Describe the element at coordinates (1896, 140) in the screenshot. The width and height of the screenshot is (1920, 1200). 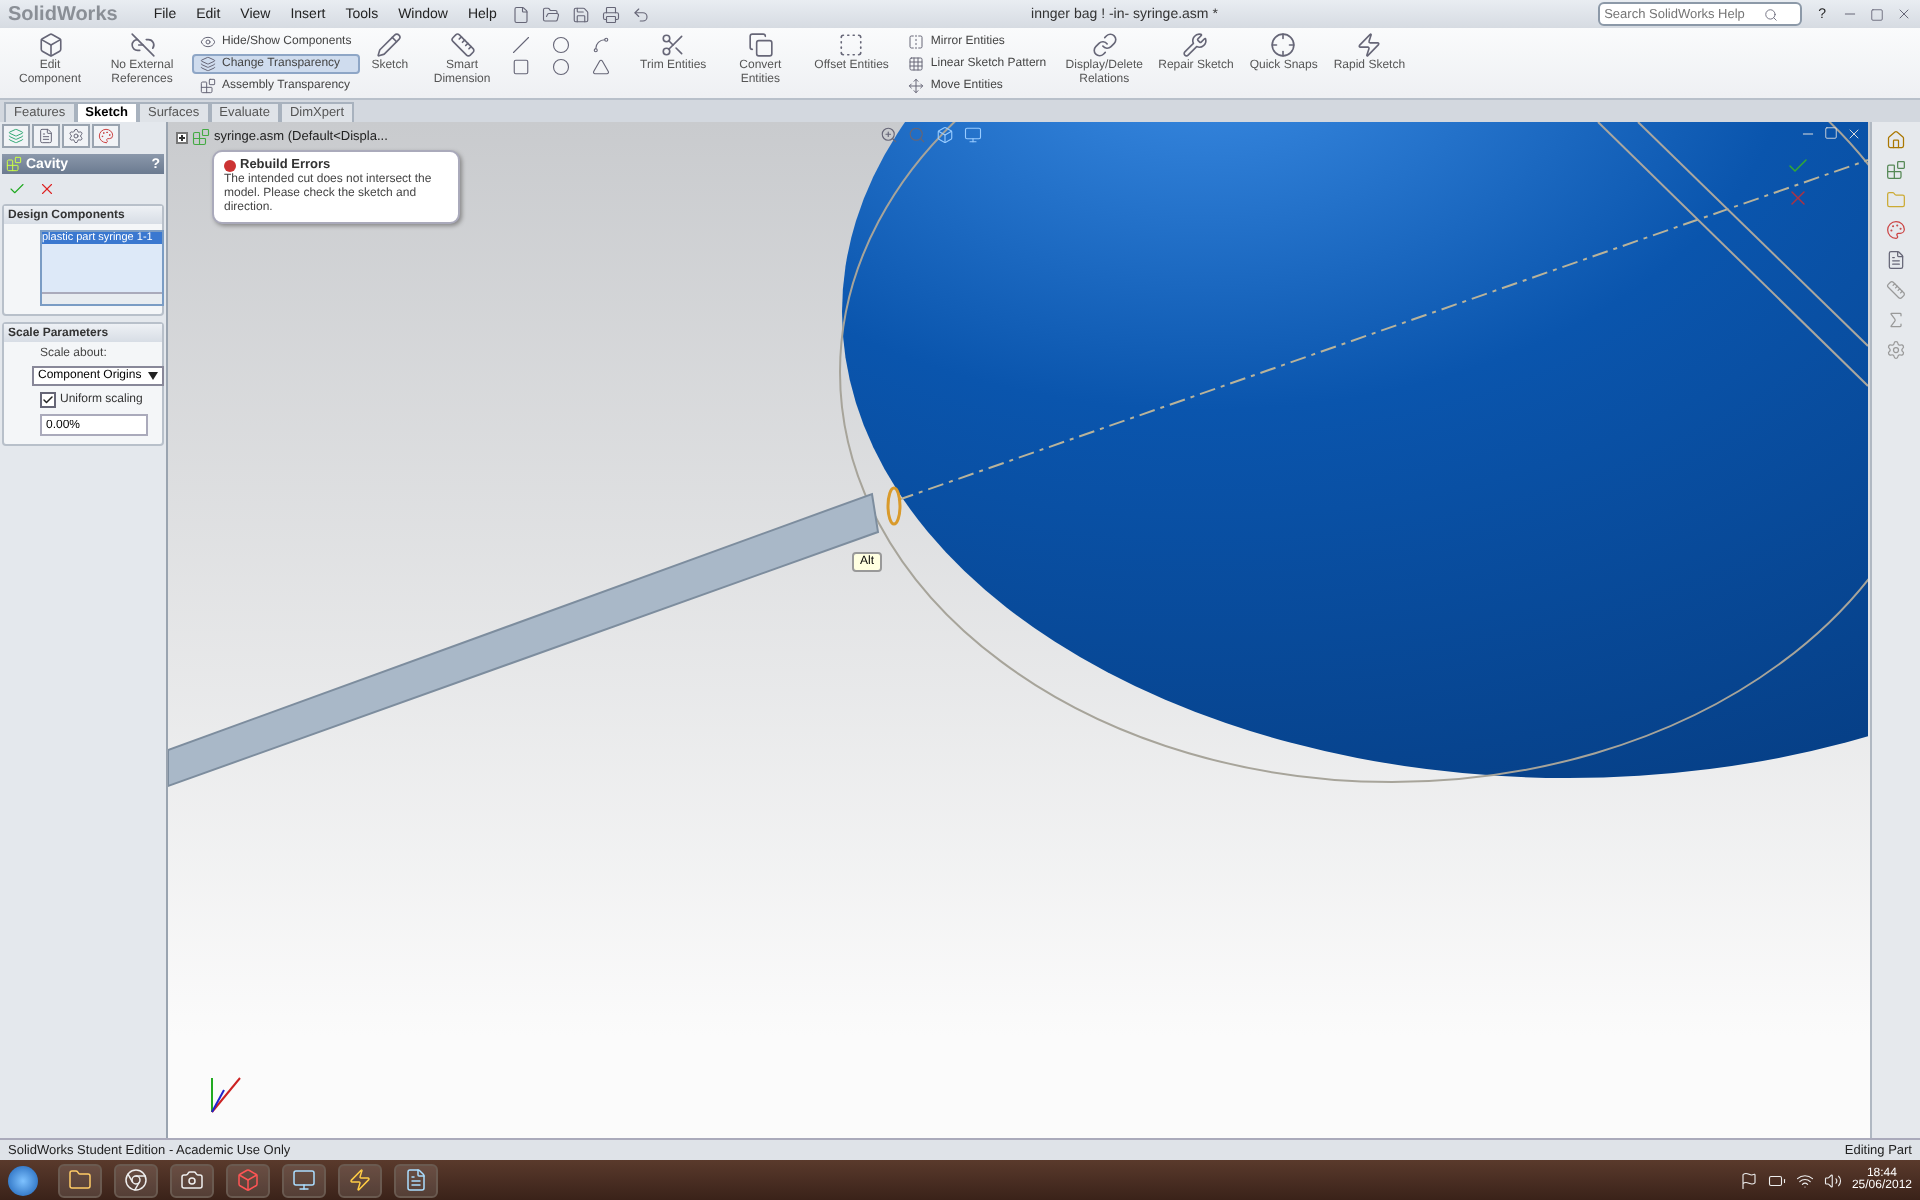
I see `home-icon` at that location.